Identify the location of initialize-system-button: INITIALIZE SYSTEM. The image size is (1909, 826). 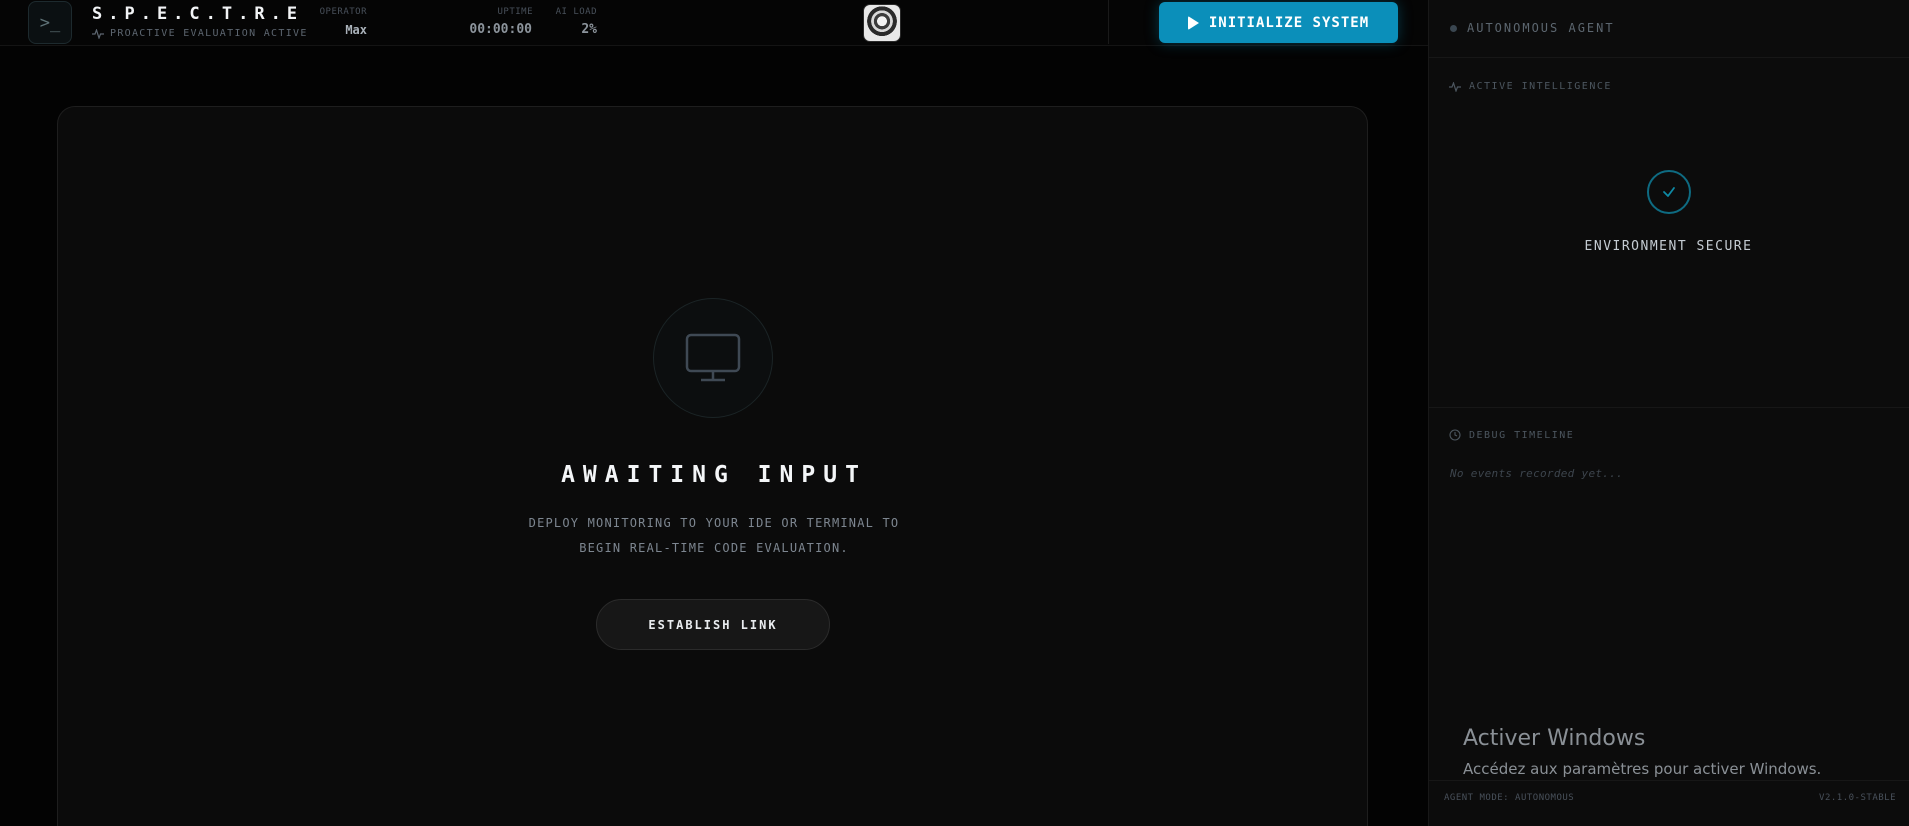
(1278, 22).